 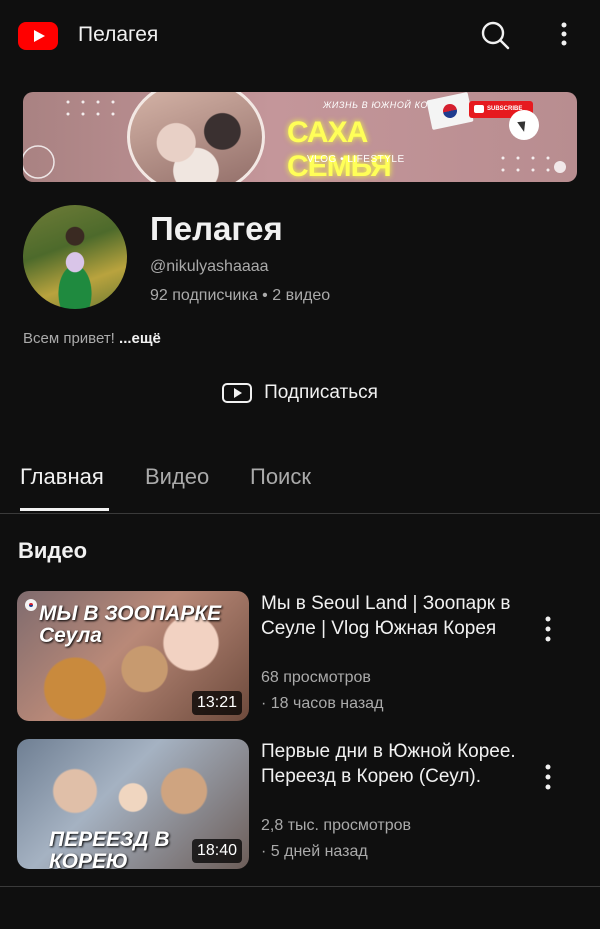 What do you see at coordinates (300, 35) in the screenshot?
I see `top-bar: Пелагея` at bounding box center [300, 35].